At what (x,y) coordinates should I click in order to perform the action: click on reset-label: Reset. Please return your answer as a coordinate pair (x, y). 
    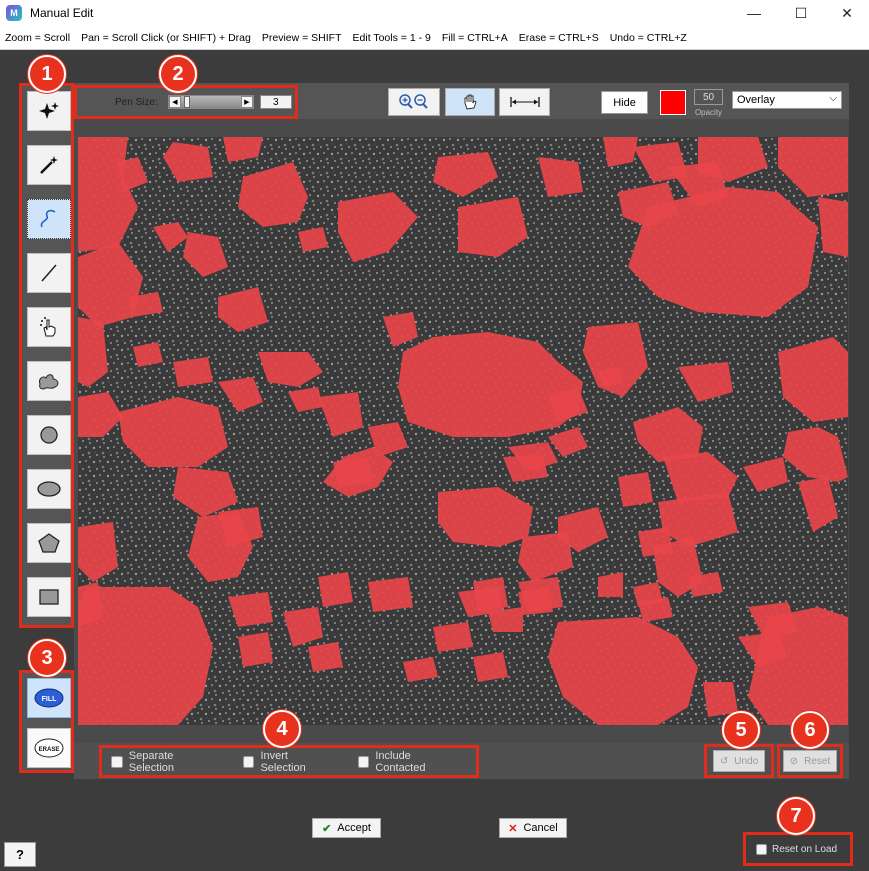
    Looking at the image, I should click on (817, 761).